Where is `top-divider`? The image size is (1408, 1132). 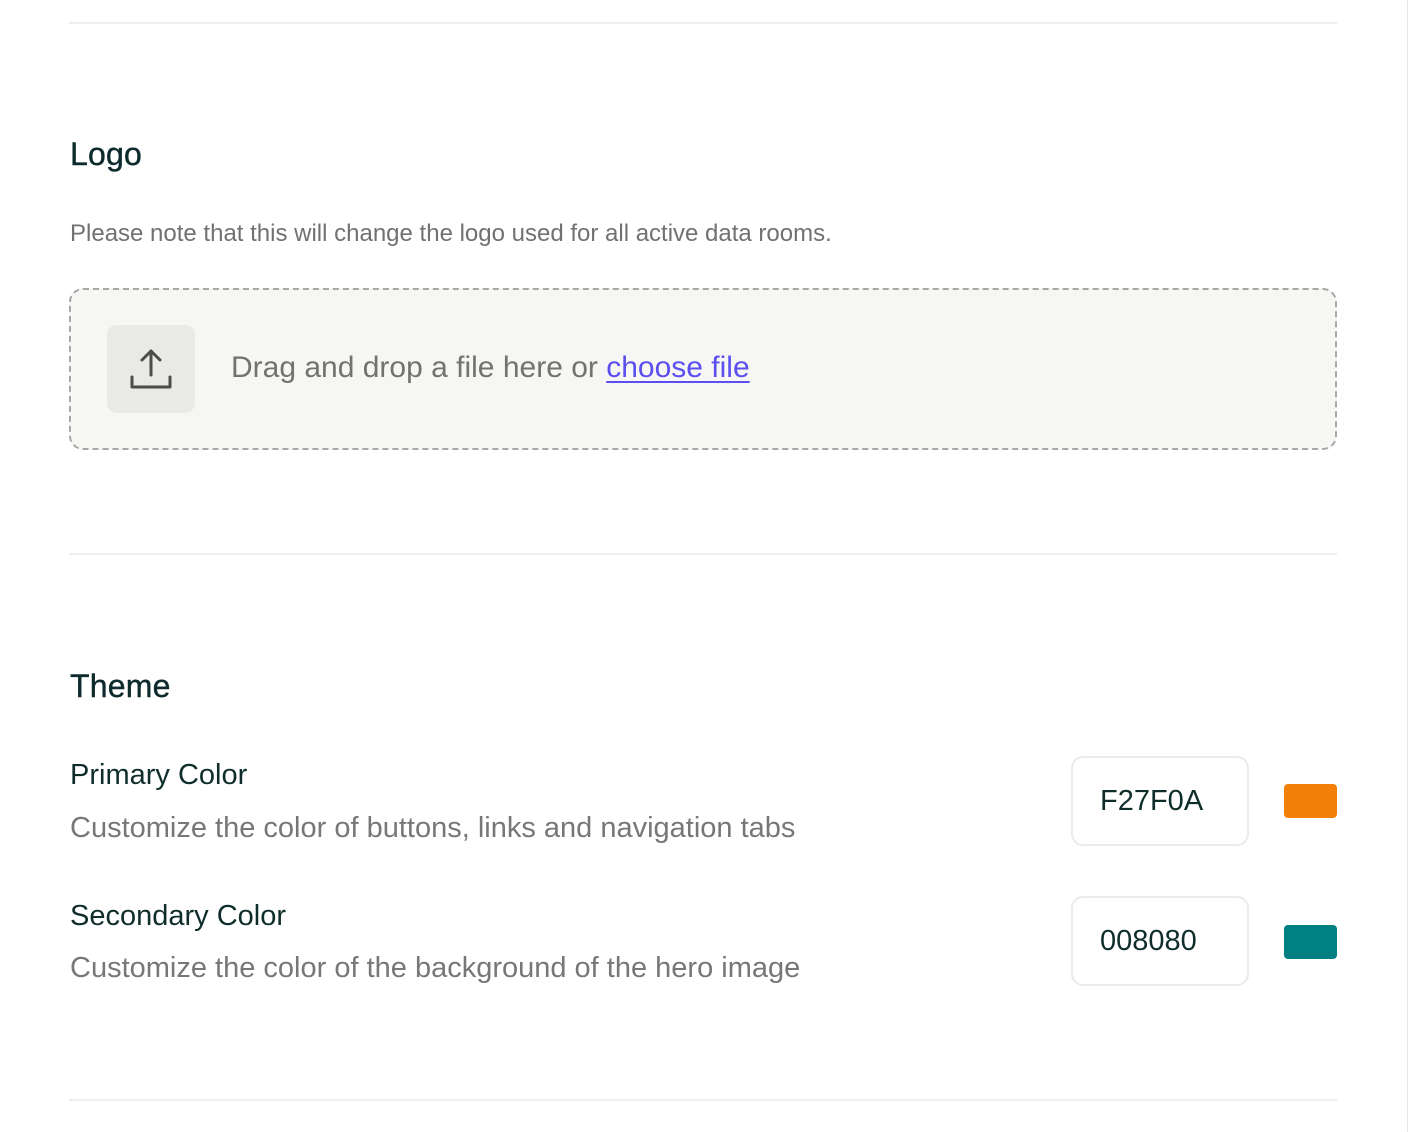 top-divider is located at coordinates (703, 23).